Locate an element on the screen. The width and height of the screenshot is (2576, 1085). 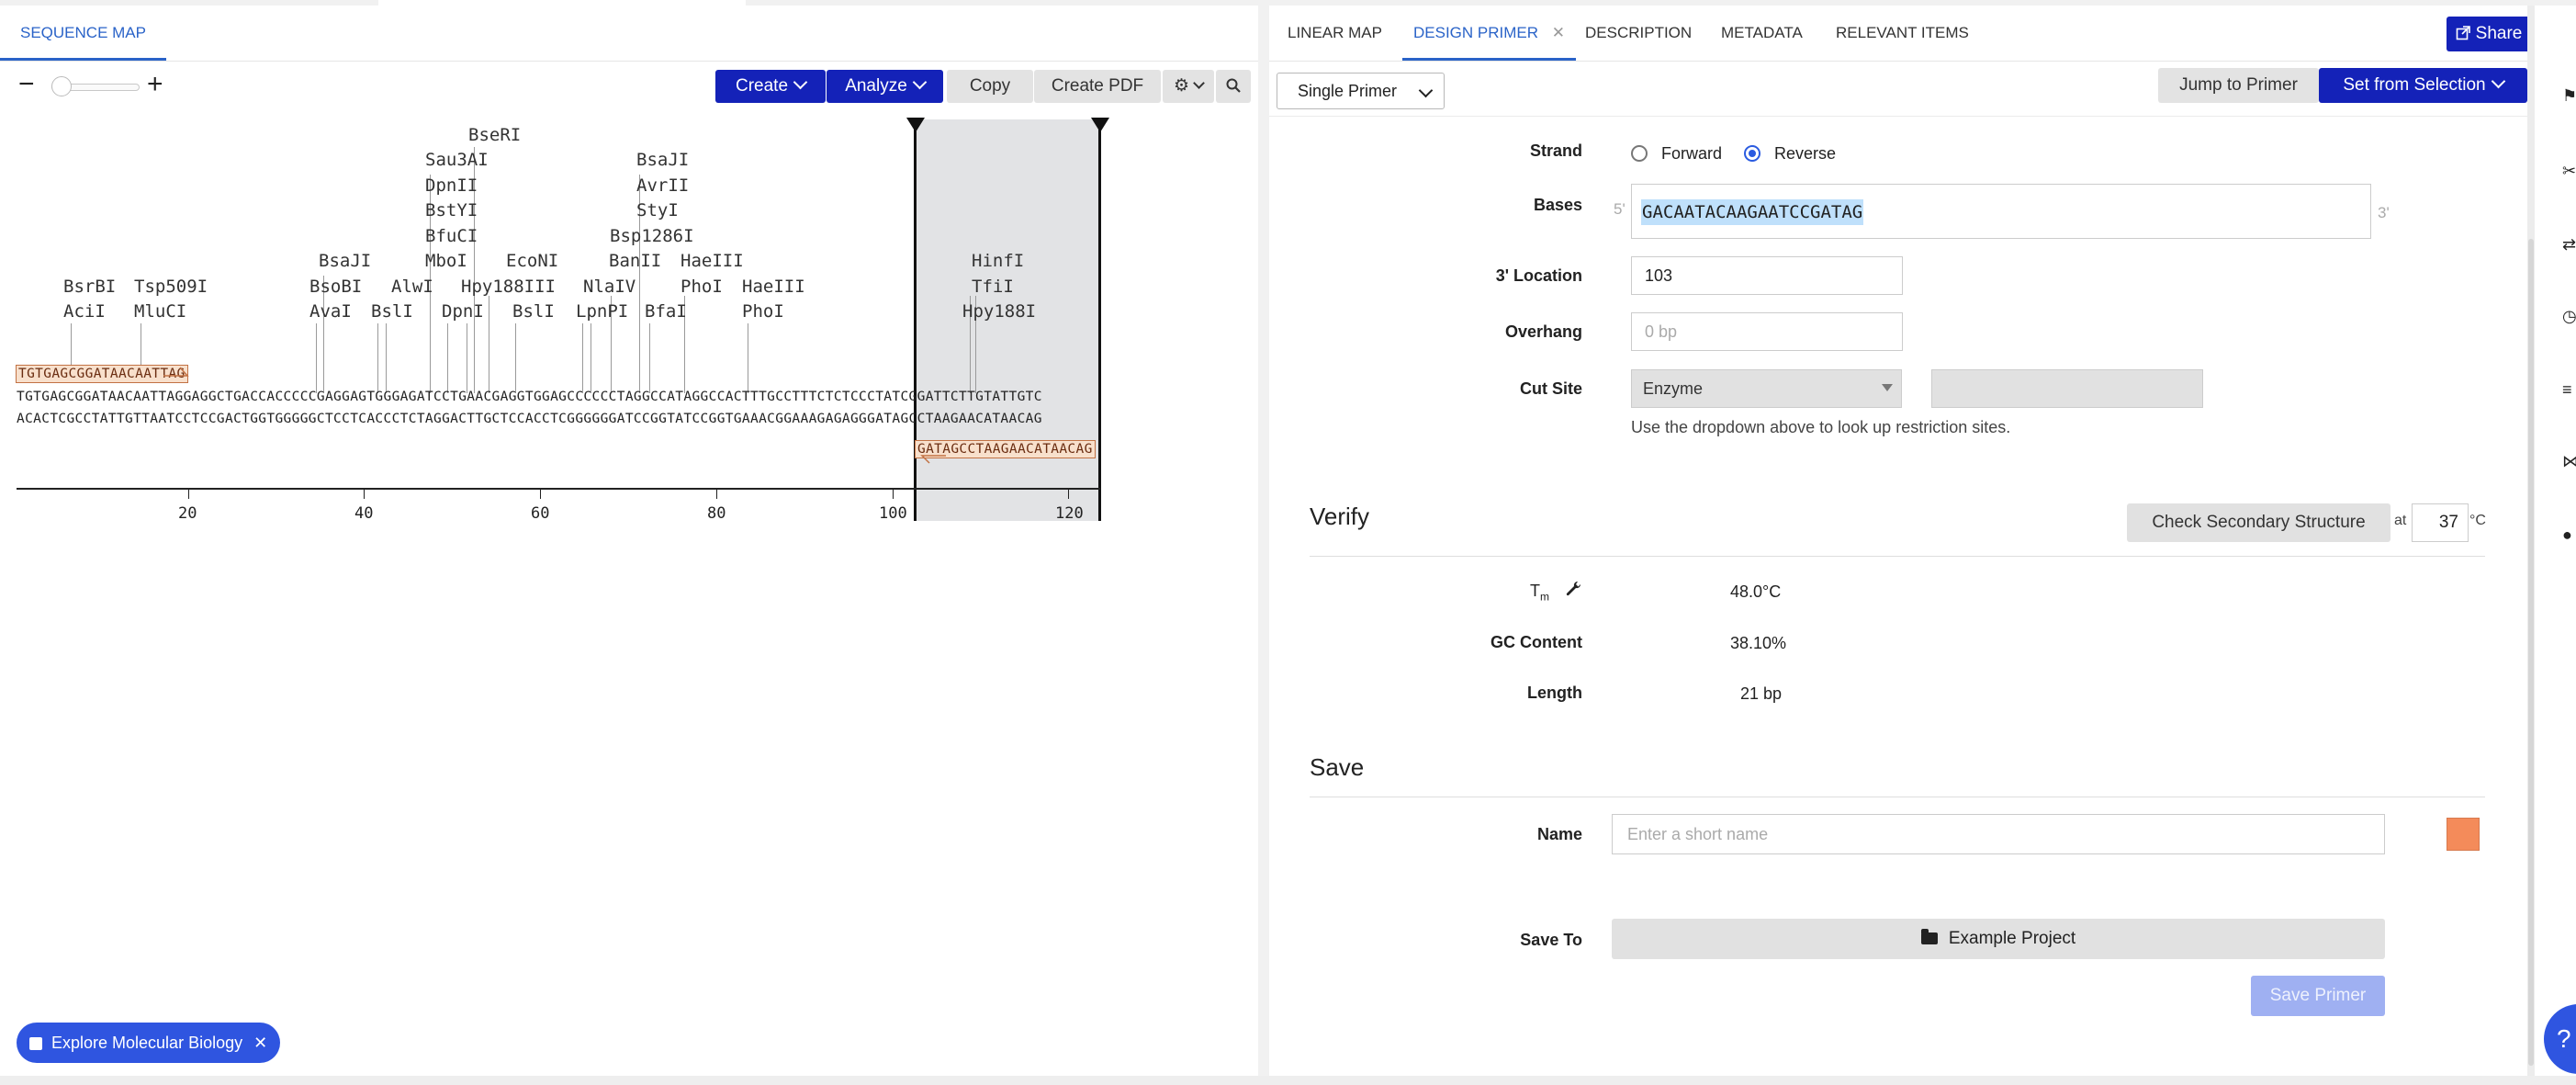
enzyme-label: BstYI is located at coordinates (451, 210).